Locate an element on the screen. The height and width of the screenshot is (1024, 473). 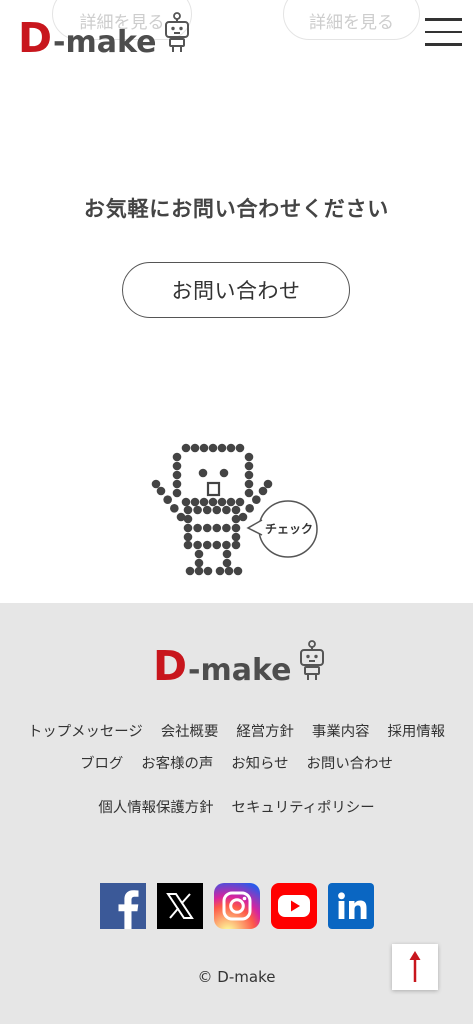
linkedin-icon is located at coordinates (350, 906).